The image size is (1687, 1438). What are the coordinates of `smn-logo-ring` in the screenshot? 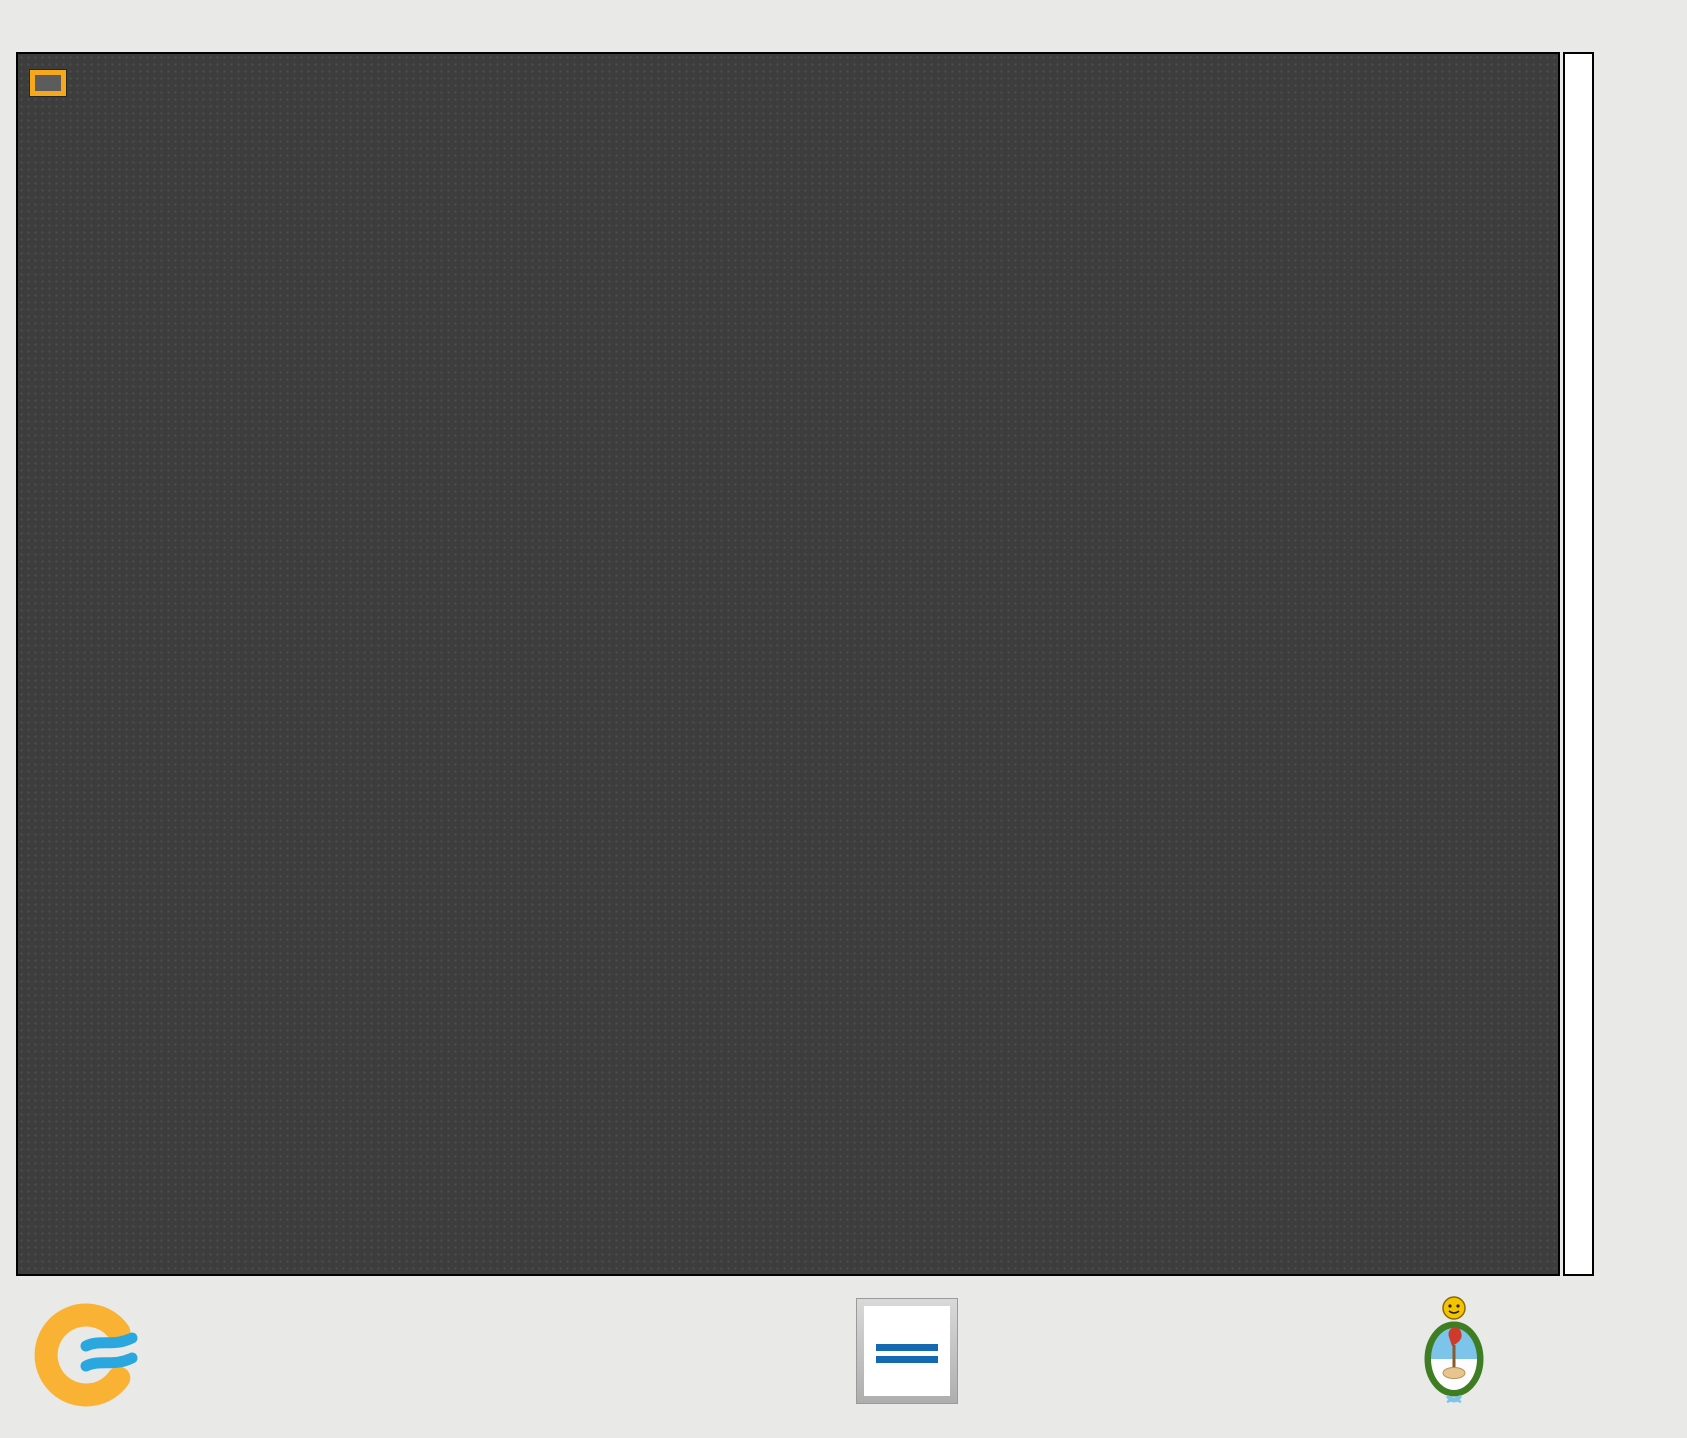 It's located at (82, 1355).